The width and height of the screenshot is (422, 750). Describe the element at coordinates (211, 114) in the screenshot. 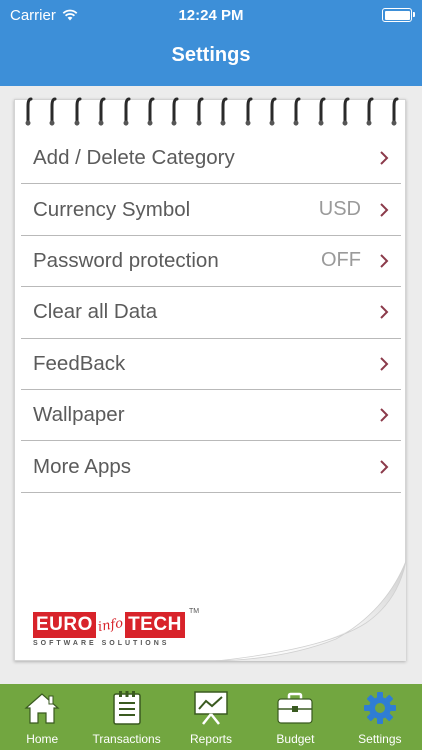

I see `spiral-binding` at that location.